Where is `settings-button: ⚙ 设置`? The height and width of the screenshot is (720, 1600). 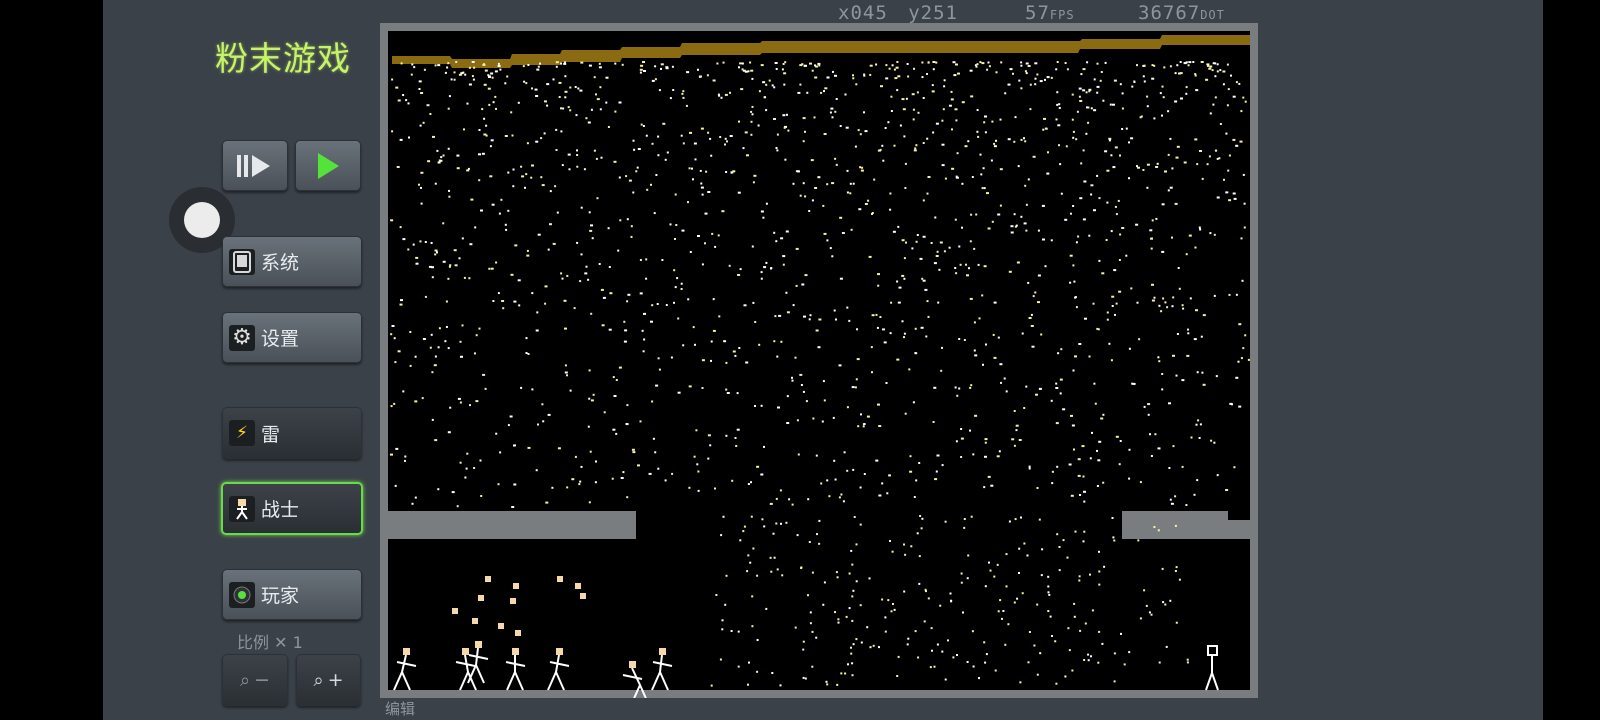
settings-button: ⚙ 设置 is located at coordinates (292, 337).